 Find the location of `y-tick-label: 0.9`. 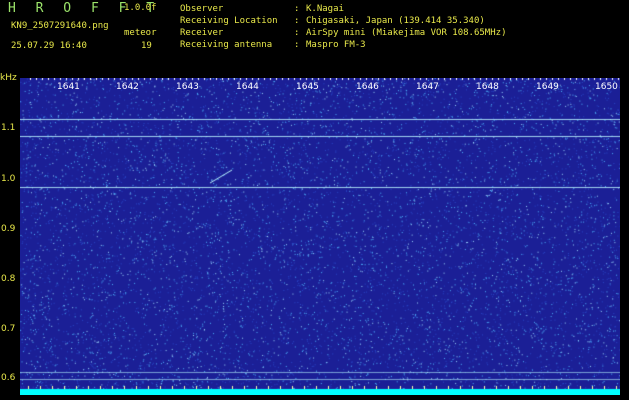

y-tick-label: 0.9 is located at coordinates (8, 229).